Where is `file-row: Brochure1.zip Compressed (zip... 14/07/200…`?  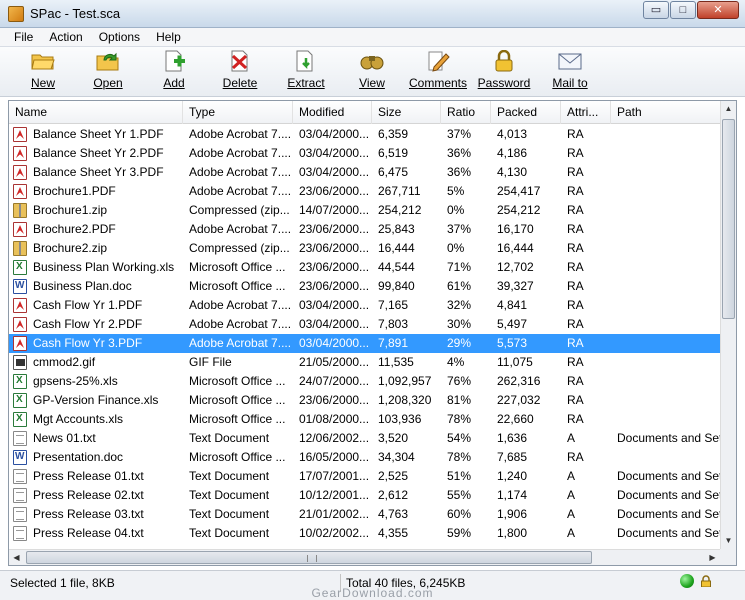 file-row: Brochure1.zip Compressed (zip... 14/07/200… is located at coordinates (365, 210).